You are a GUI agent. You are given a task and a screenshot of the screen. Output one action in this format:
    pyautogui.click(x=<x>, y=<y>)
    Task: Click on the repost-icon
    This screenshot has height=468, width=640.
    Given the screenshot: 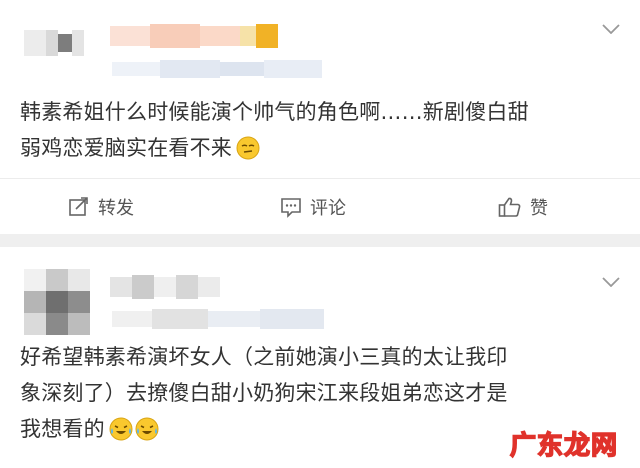 What is the action you would take?
    pyautogui.click(x=78, y=206)
    